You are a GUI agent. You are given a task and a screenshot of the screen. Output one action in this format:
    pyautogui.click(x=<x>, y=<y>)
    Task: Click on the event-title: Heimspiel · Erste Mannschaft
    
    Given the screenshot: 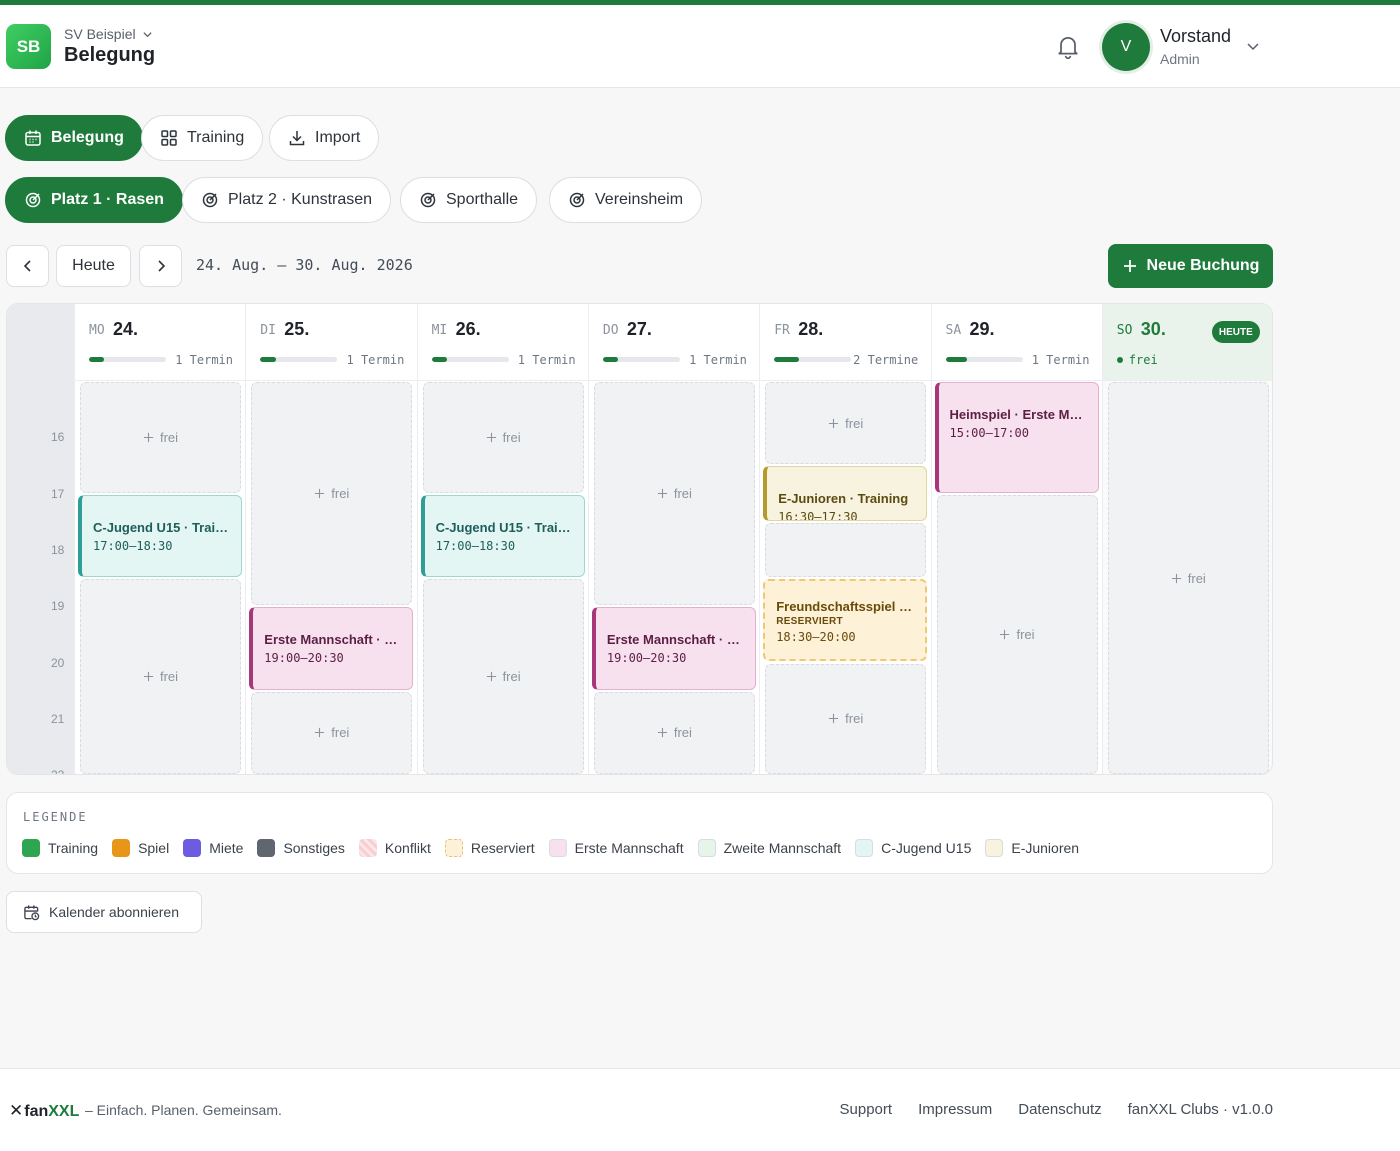 What is the action you would take?
    pyautogui.click(x=1018, y=414)
    